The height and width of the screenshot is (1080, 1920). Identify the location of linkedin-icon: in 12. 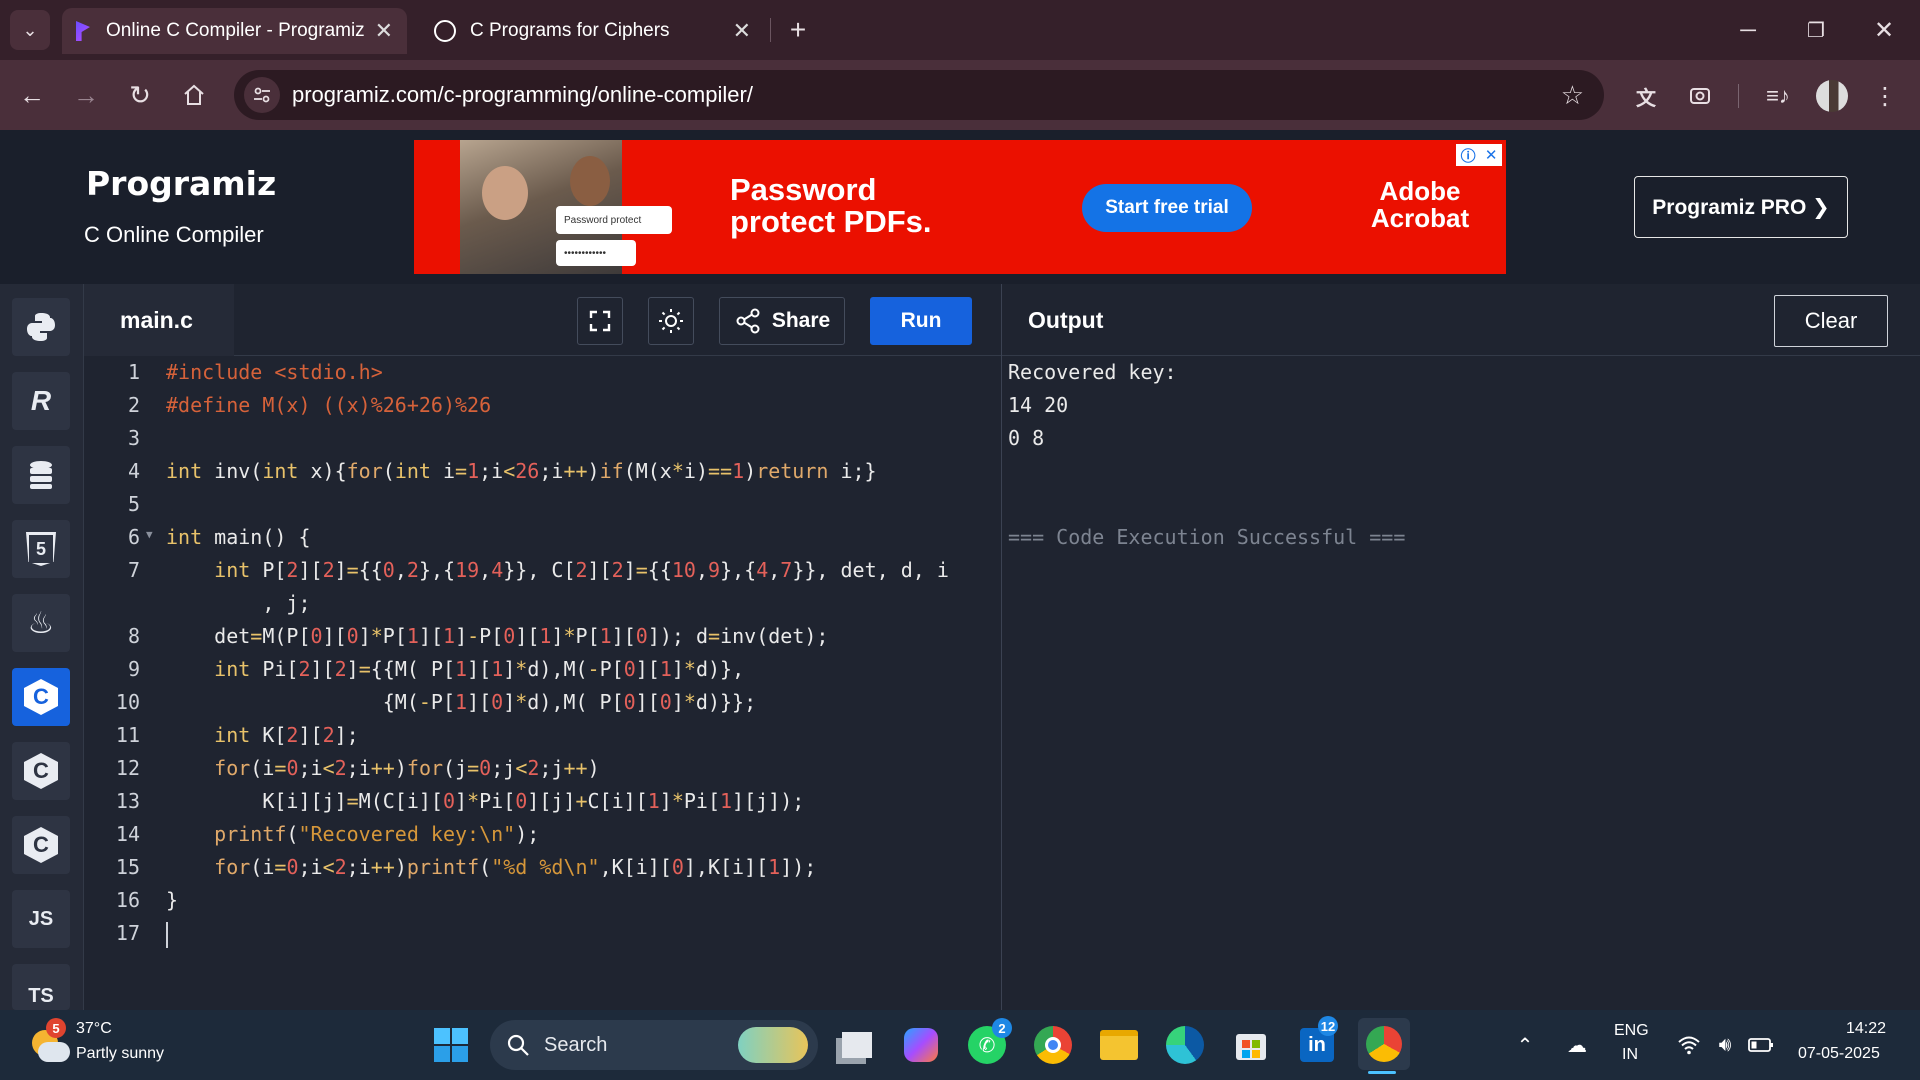
(1317, 1042).